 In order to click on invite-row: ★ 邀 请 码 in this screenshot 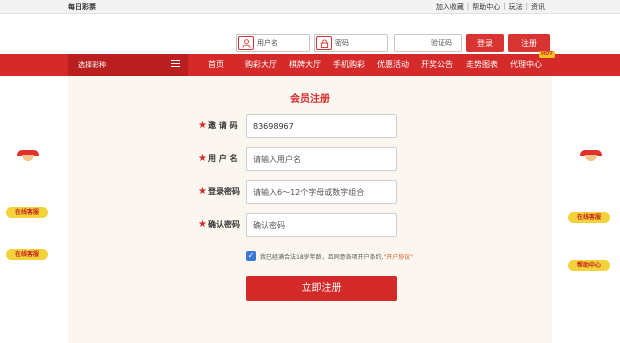, I will do `click(310, 126)`.